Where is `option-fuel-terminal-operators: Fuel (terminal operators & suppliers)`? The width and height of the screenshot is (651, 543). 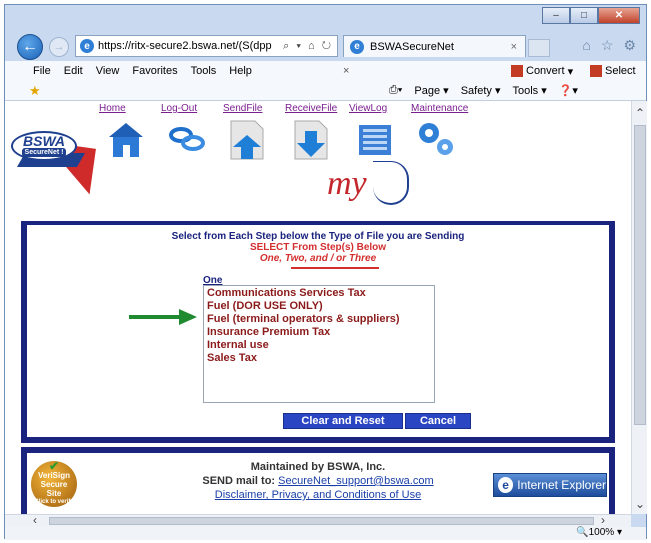 option-fuel-terminal-operators: Fuel (terminal operators & suppliers) is located at coordinates (319, 319).